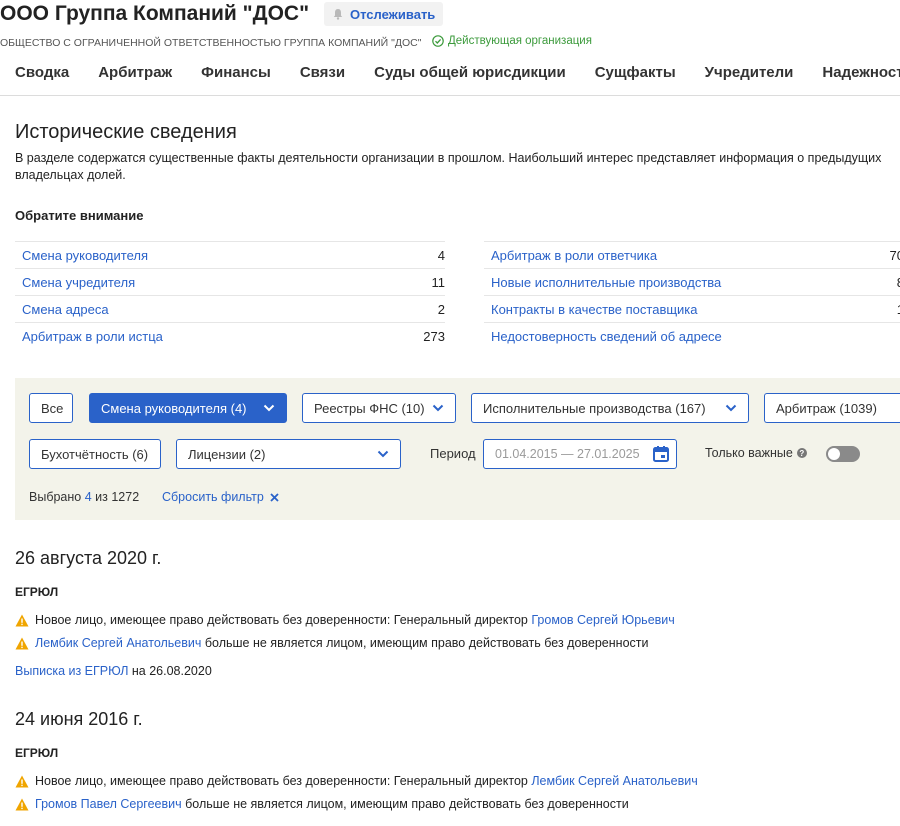  I want to click on toggle-knob, so click(834, 454).